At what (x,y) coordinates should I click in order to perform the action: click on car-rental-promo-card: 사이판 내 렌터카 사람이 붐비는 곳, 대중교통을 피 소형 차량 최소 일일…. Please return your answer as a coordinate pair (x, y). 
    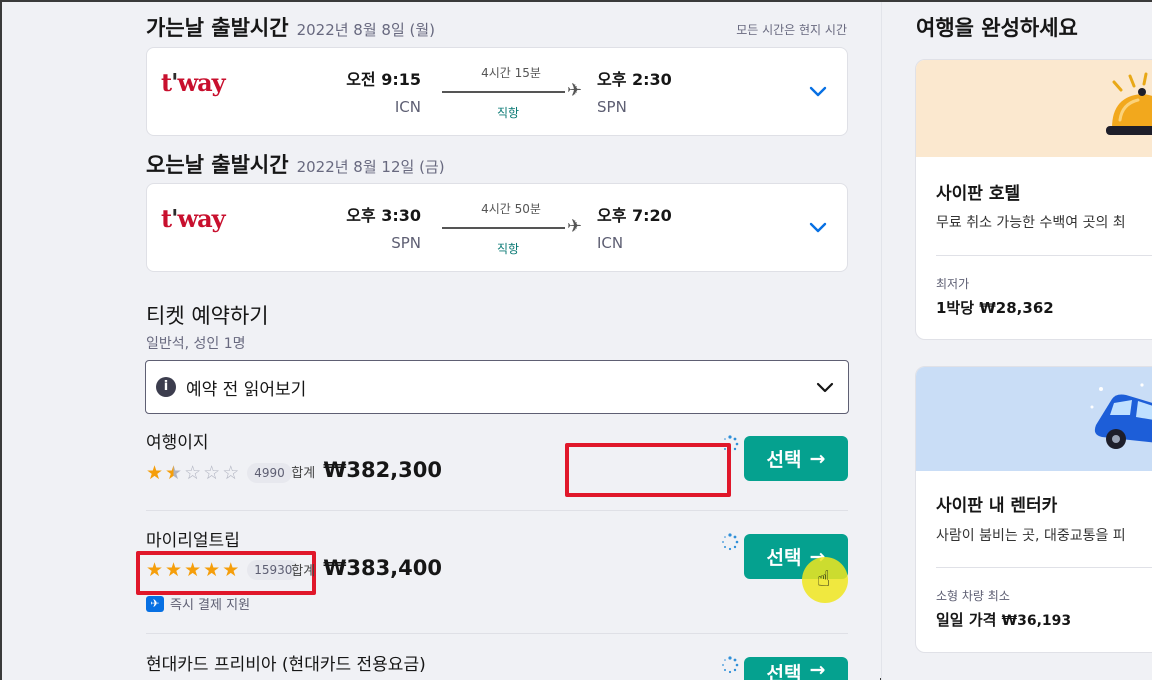
    Looking at the image, I should click on (1033, 509).